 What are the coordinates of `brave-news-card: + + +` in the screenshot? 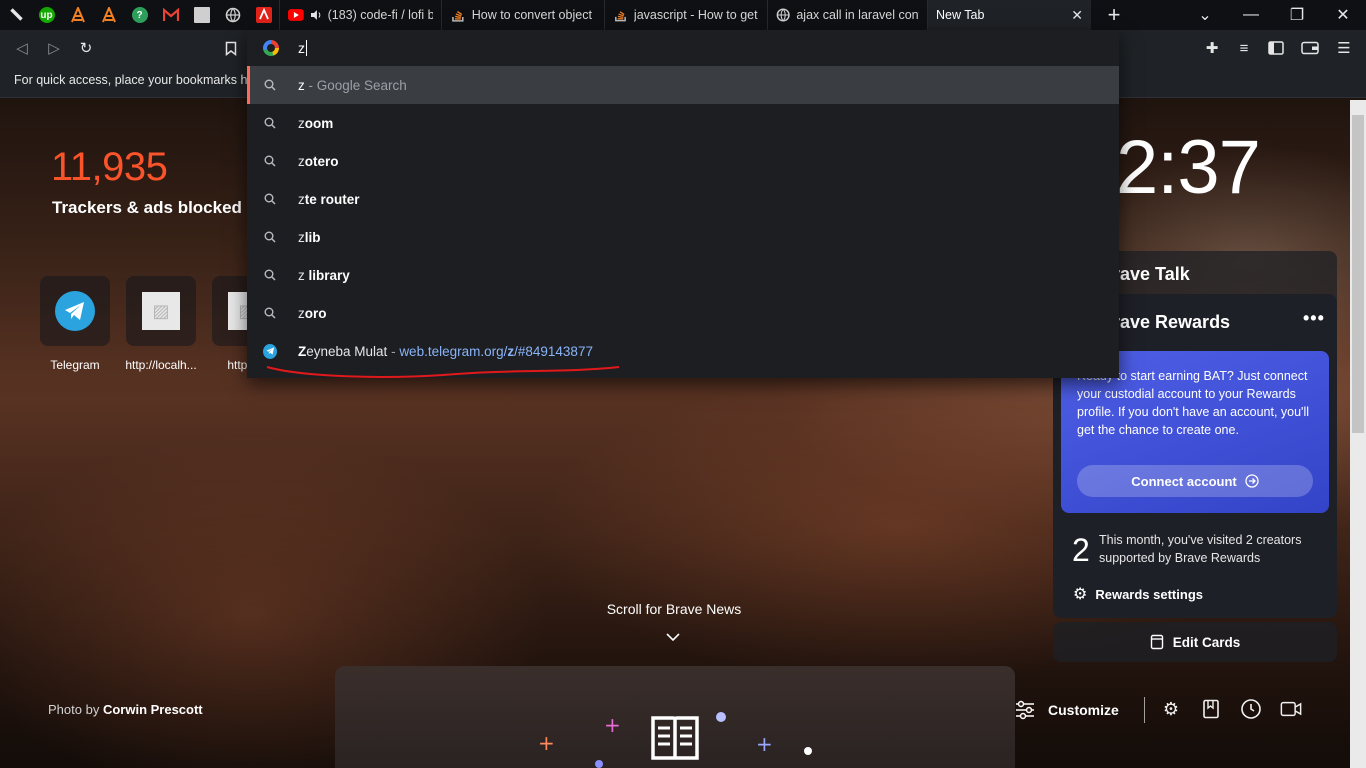 It's located at (675, 717).